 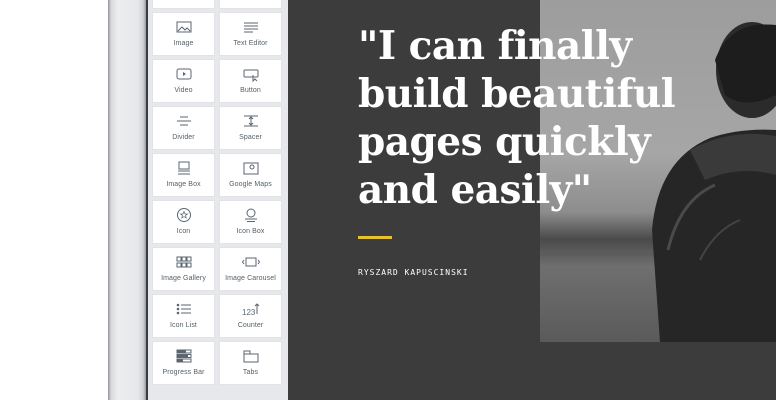 I want to click on counter-icon: 123, so click(x=251, y=309).